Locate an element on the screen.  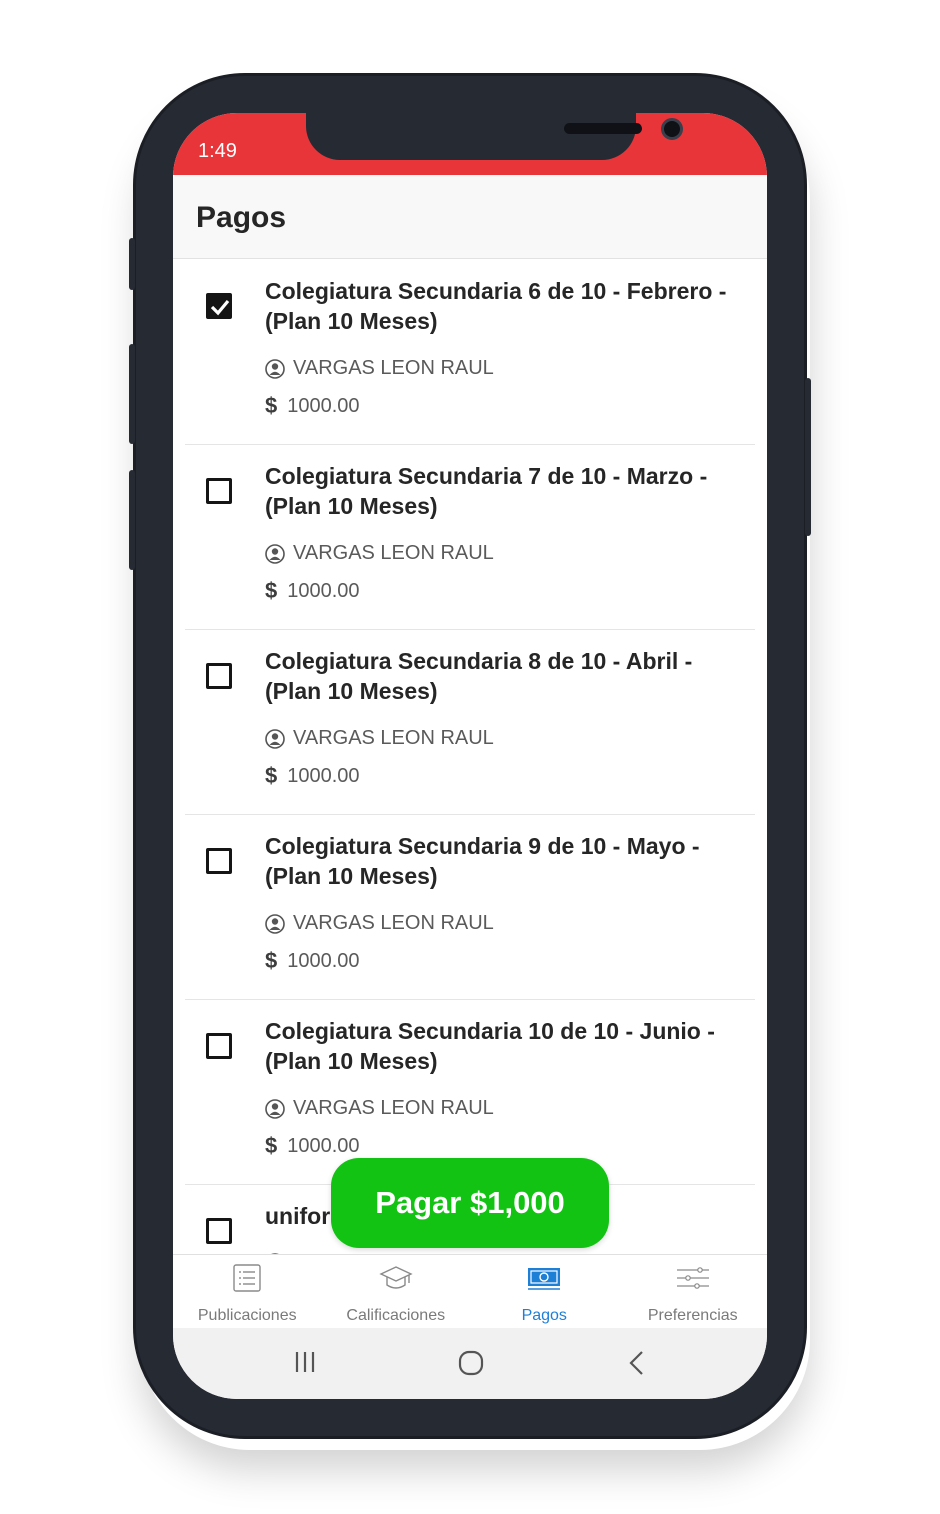
power-button is located at coordinates (808, 457).